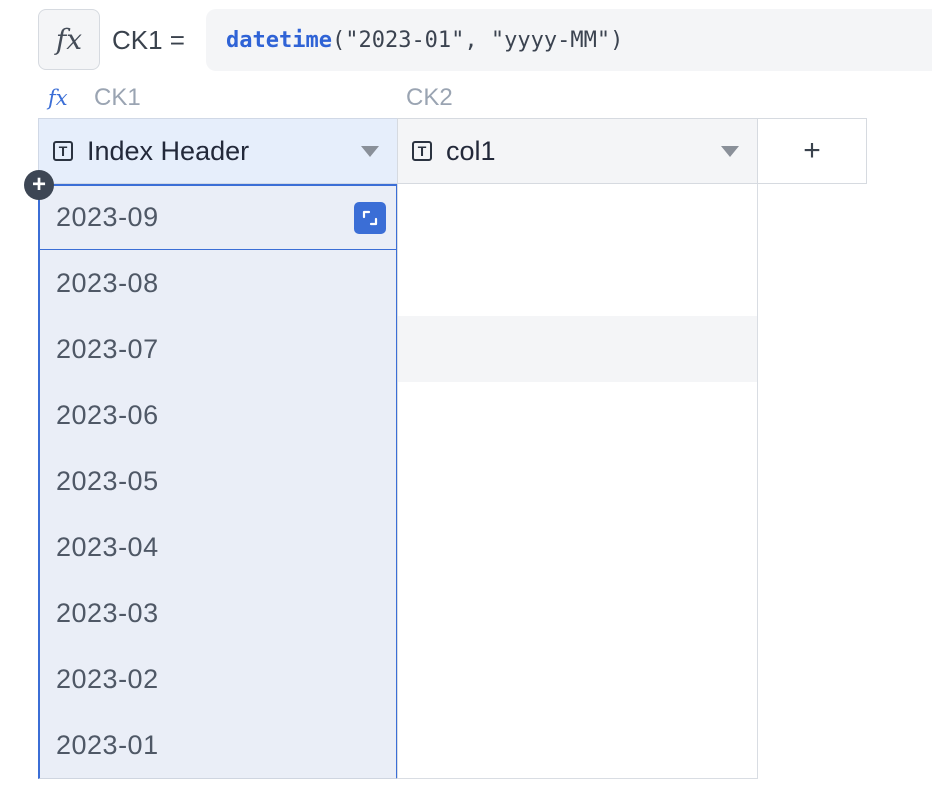  Describe the element at coordinates (471, 150) in the screenshot. I see `column-header-label: col1` at that location.